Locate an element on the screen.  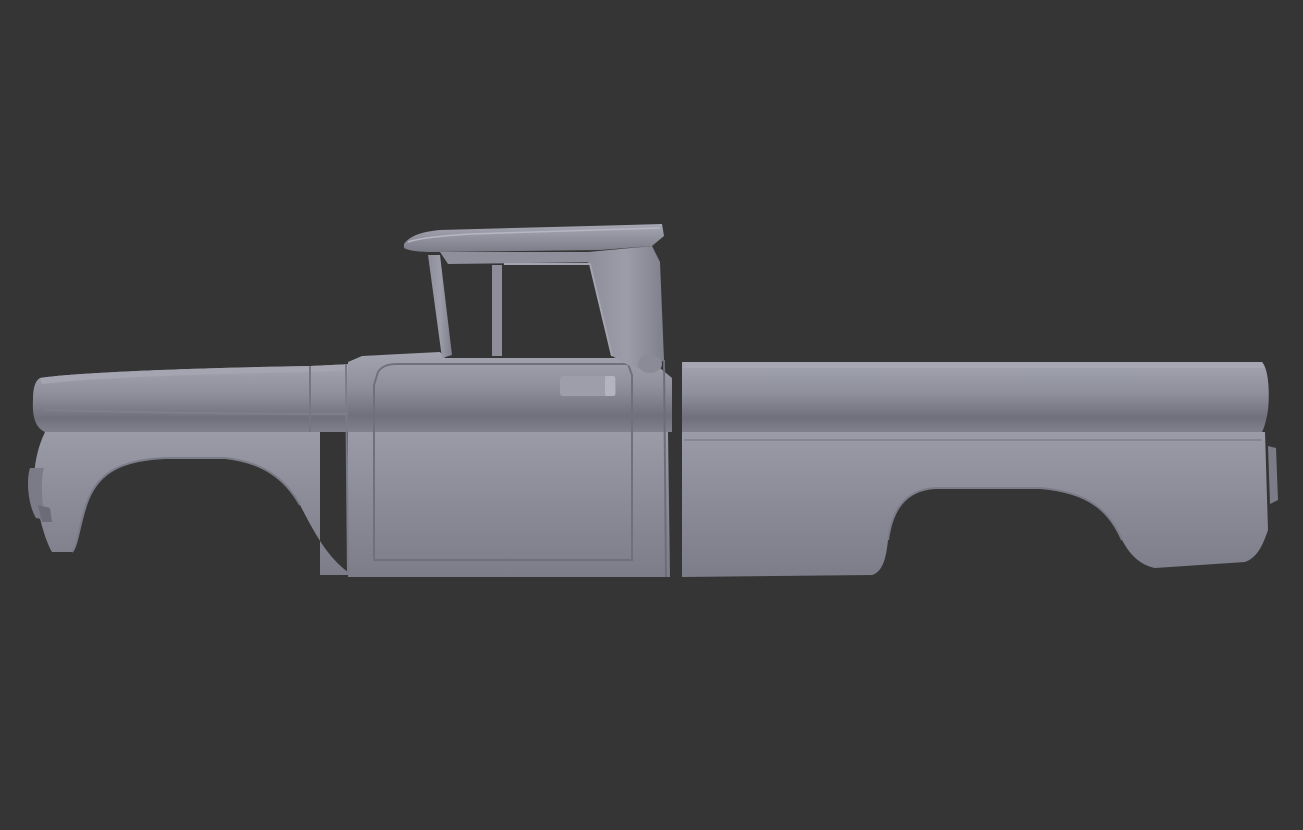
cab-roof is located at coordinates (534, 238).